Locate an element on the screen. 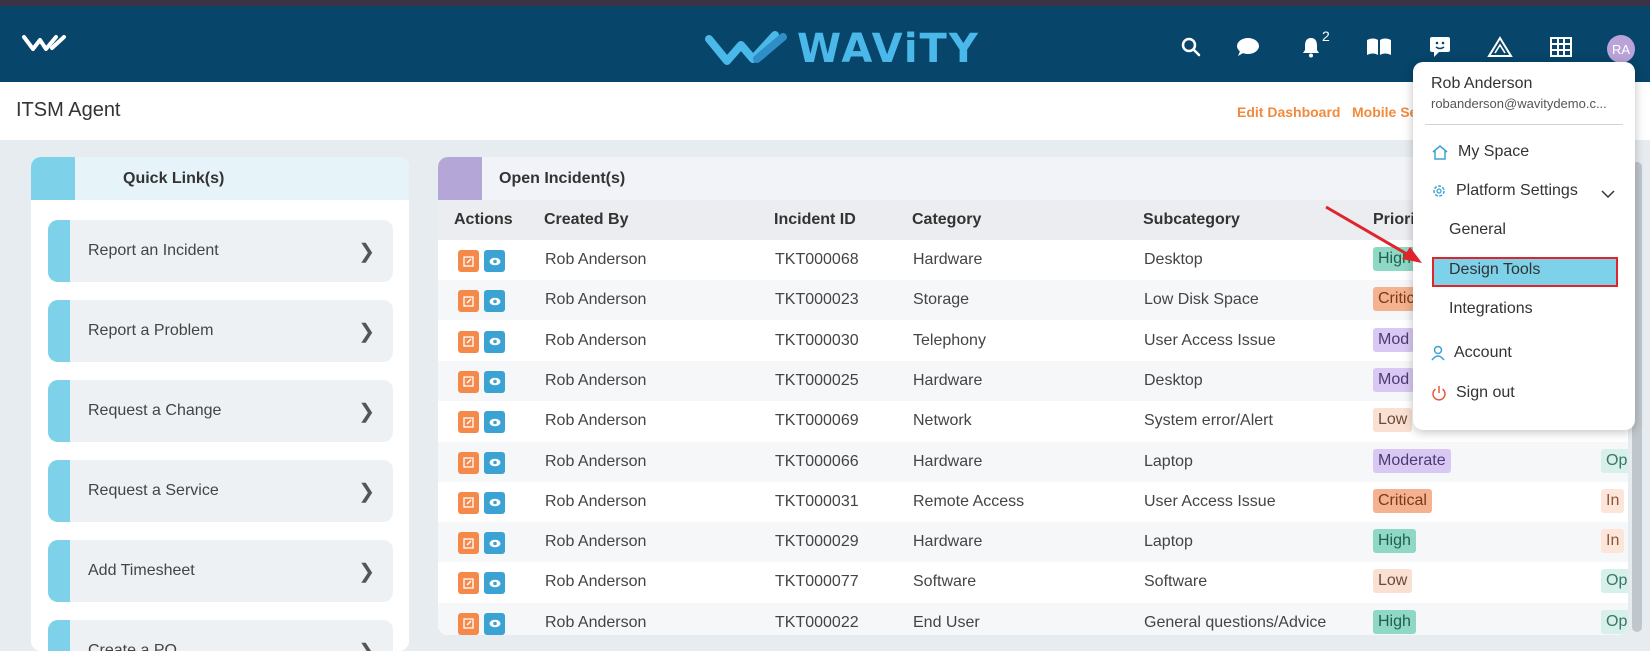 This screenshot has height=651, width=1650. quick-link-request-service: Request a Service ❯ is located at coordinates (220, 491).